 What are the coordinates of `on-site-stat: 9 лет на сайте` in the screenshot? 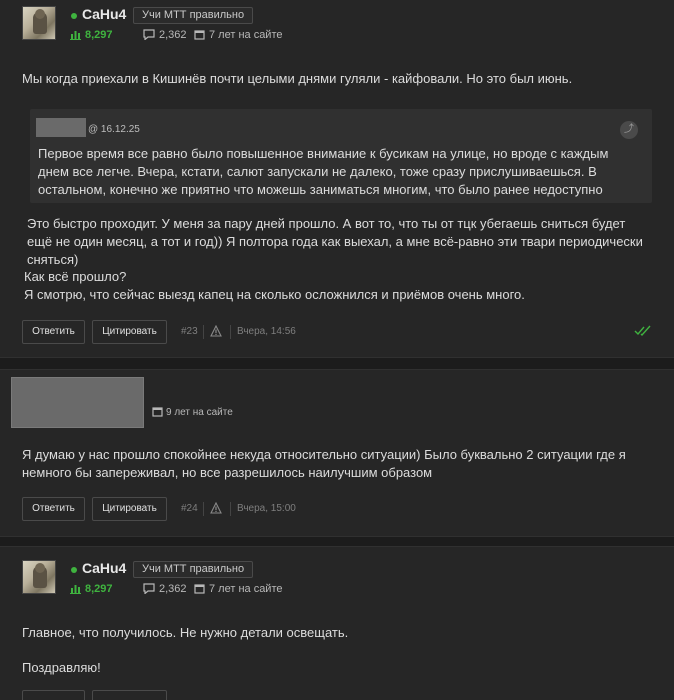 It's located at (192, 412).